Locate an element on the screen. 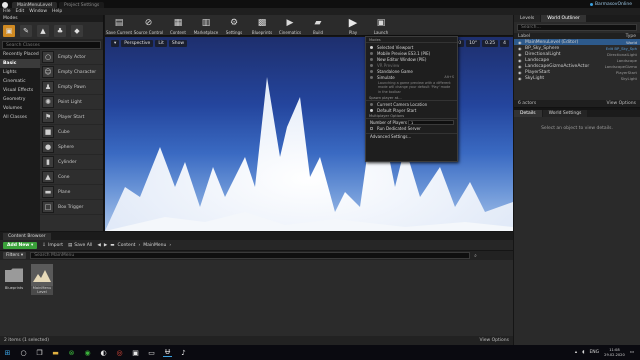 Image resolution: width=640 pixels, height=360 pixels. content-search-input: Search MainMenu is located at coordinates (250, 255).